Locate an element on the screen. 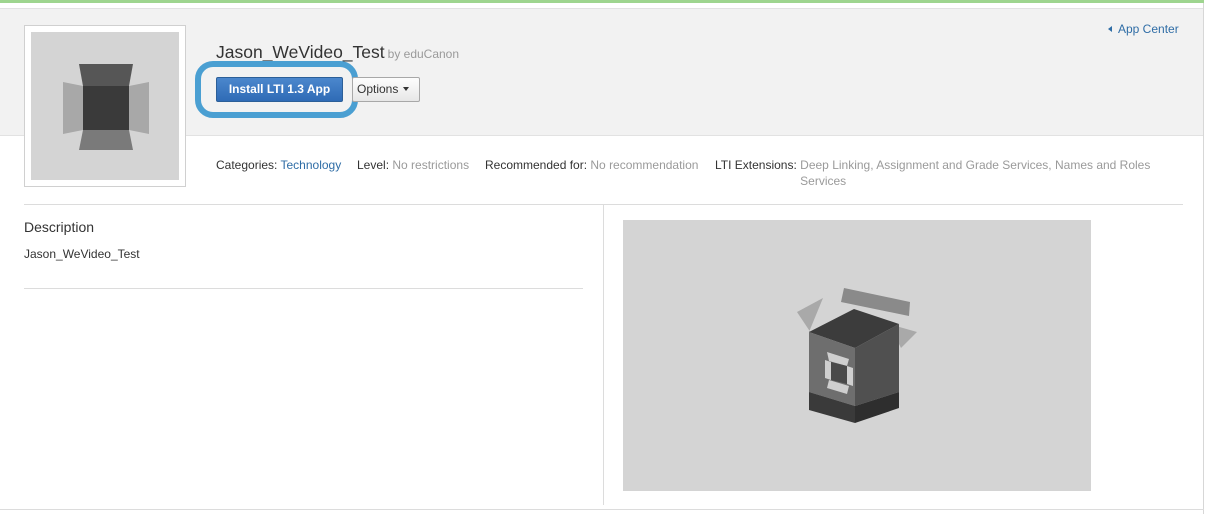 The height and width of the screenshot is (514, 1218). category-technology-link: Technology is located at coordinates (311, 165).